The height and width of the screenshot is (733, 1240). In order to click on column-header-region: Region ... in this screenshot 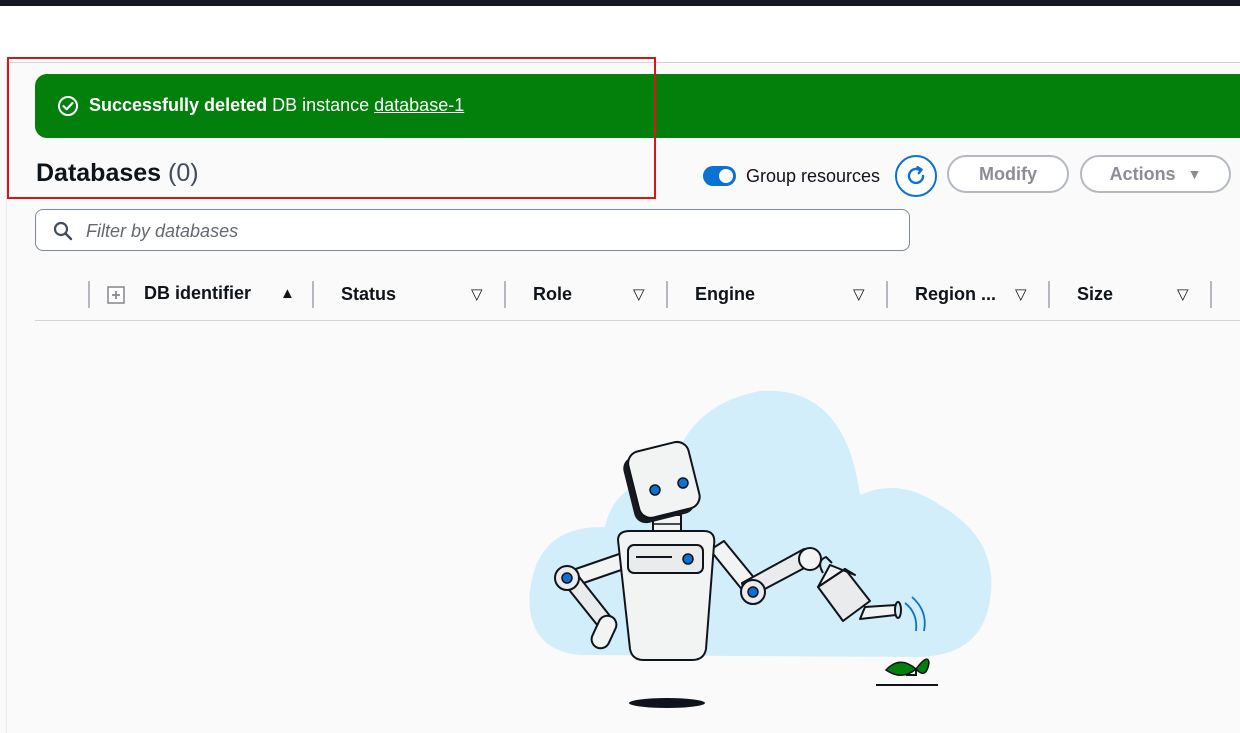, I will do `click(955, 294)`.